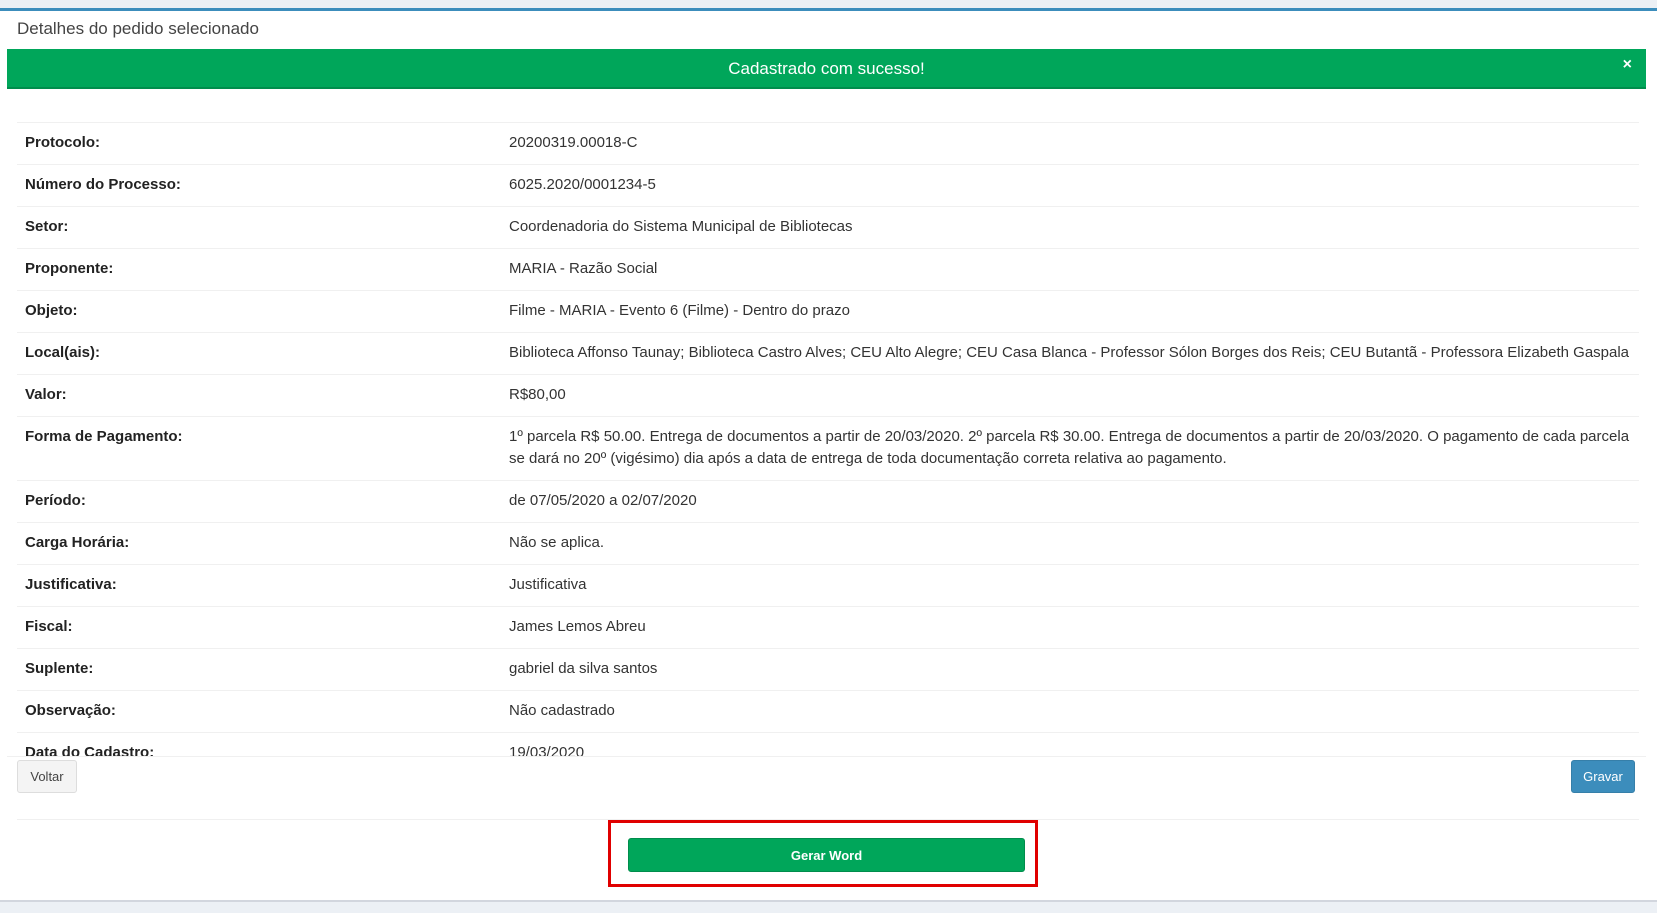 The height and width of the screenshot is (913, 1657). Describe the element at coordinates (603, 500) in the screenshot. I see `row-value: de 07/05/2020 a 02/07/2020` at that location.